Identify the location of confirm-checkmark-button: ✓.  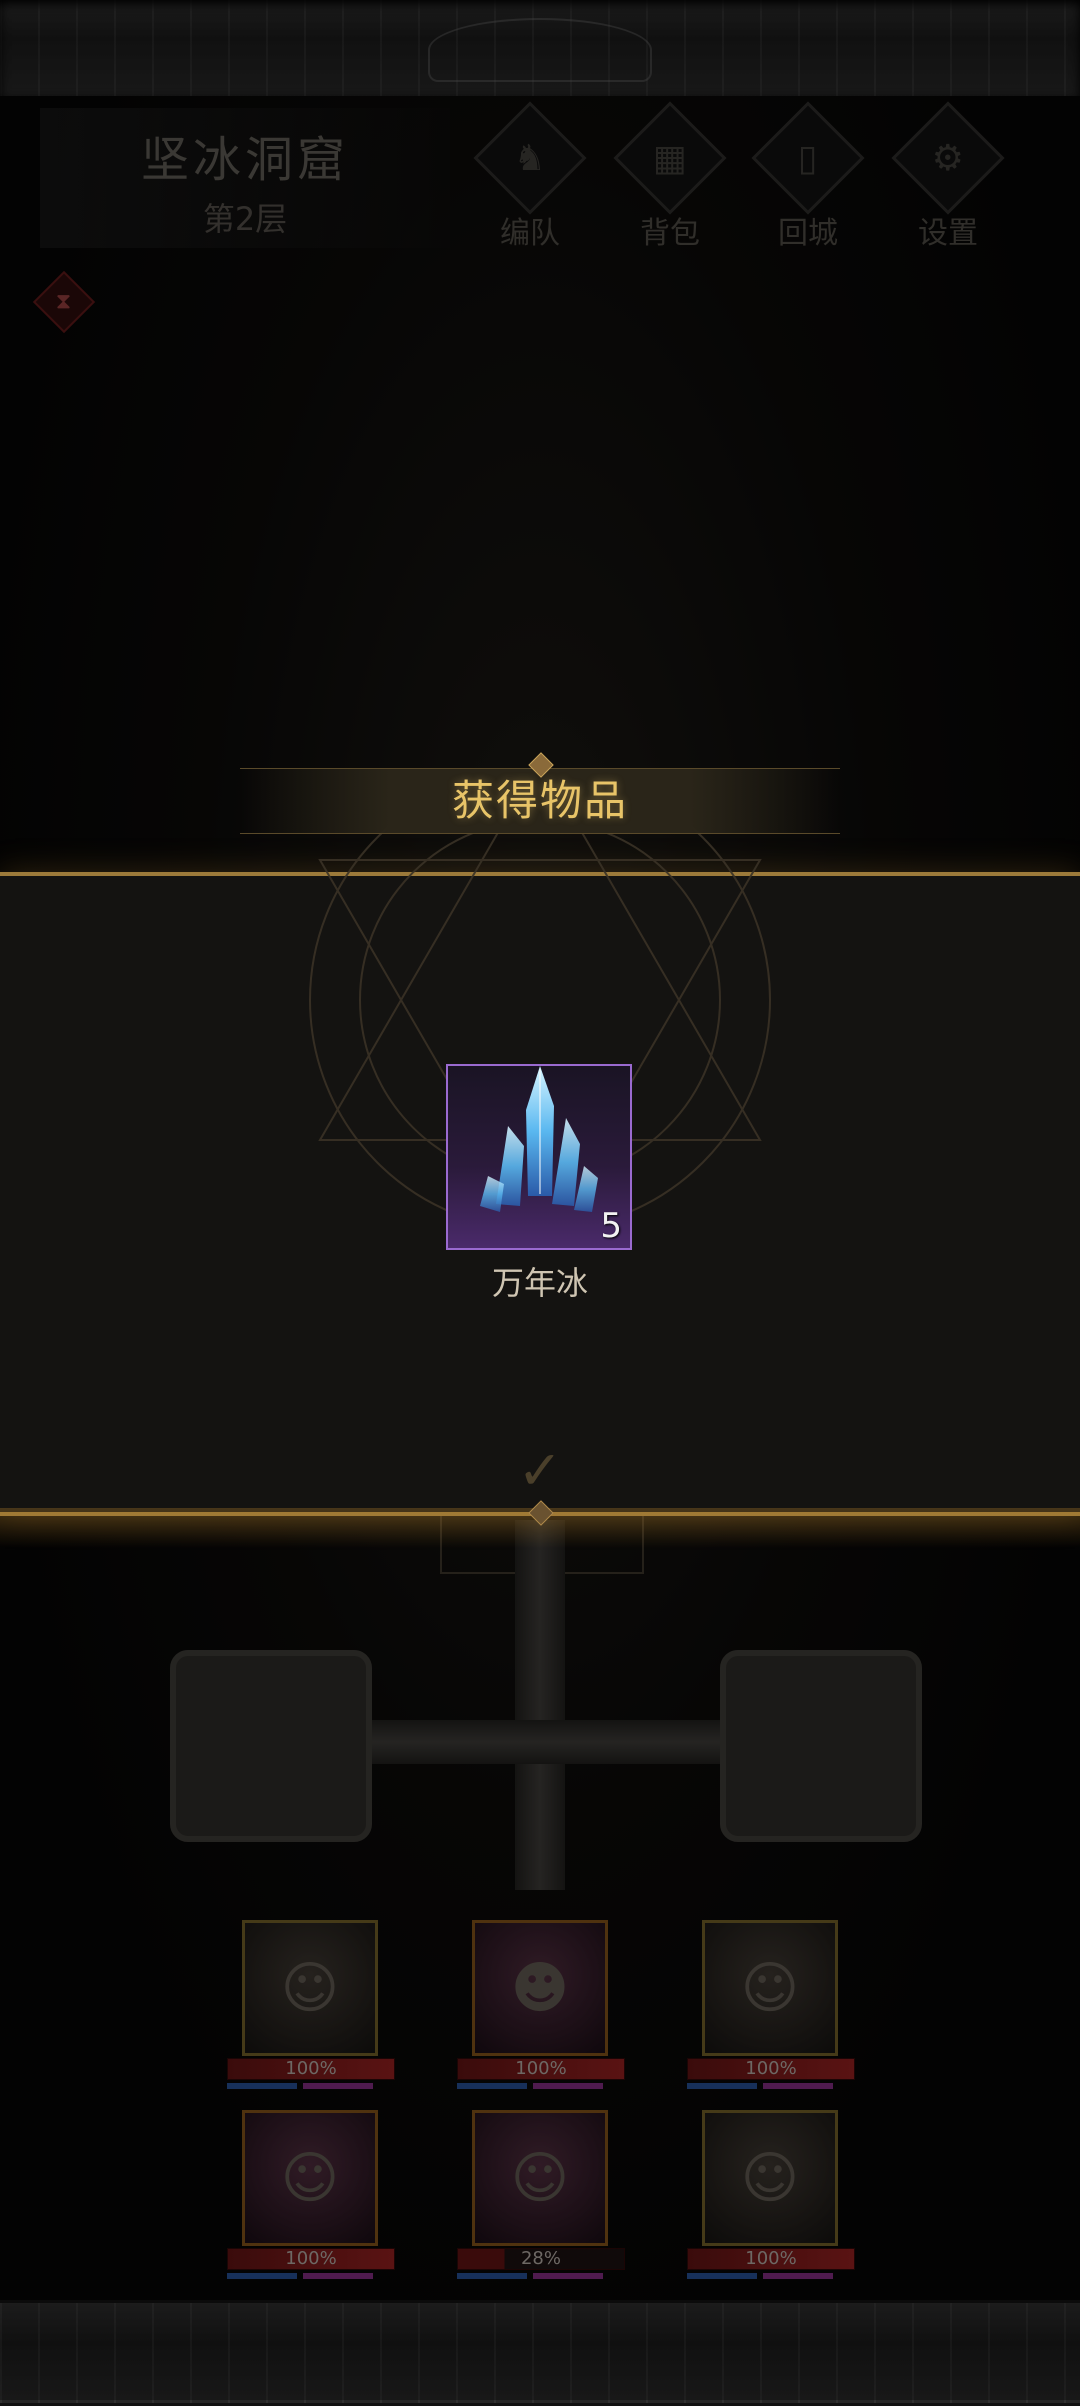
(540, 1470).